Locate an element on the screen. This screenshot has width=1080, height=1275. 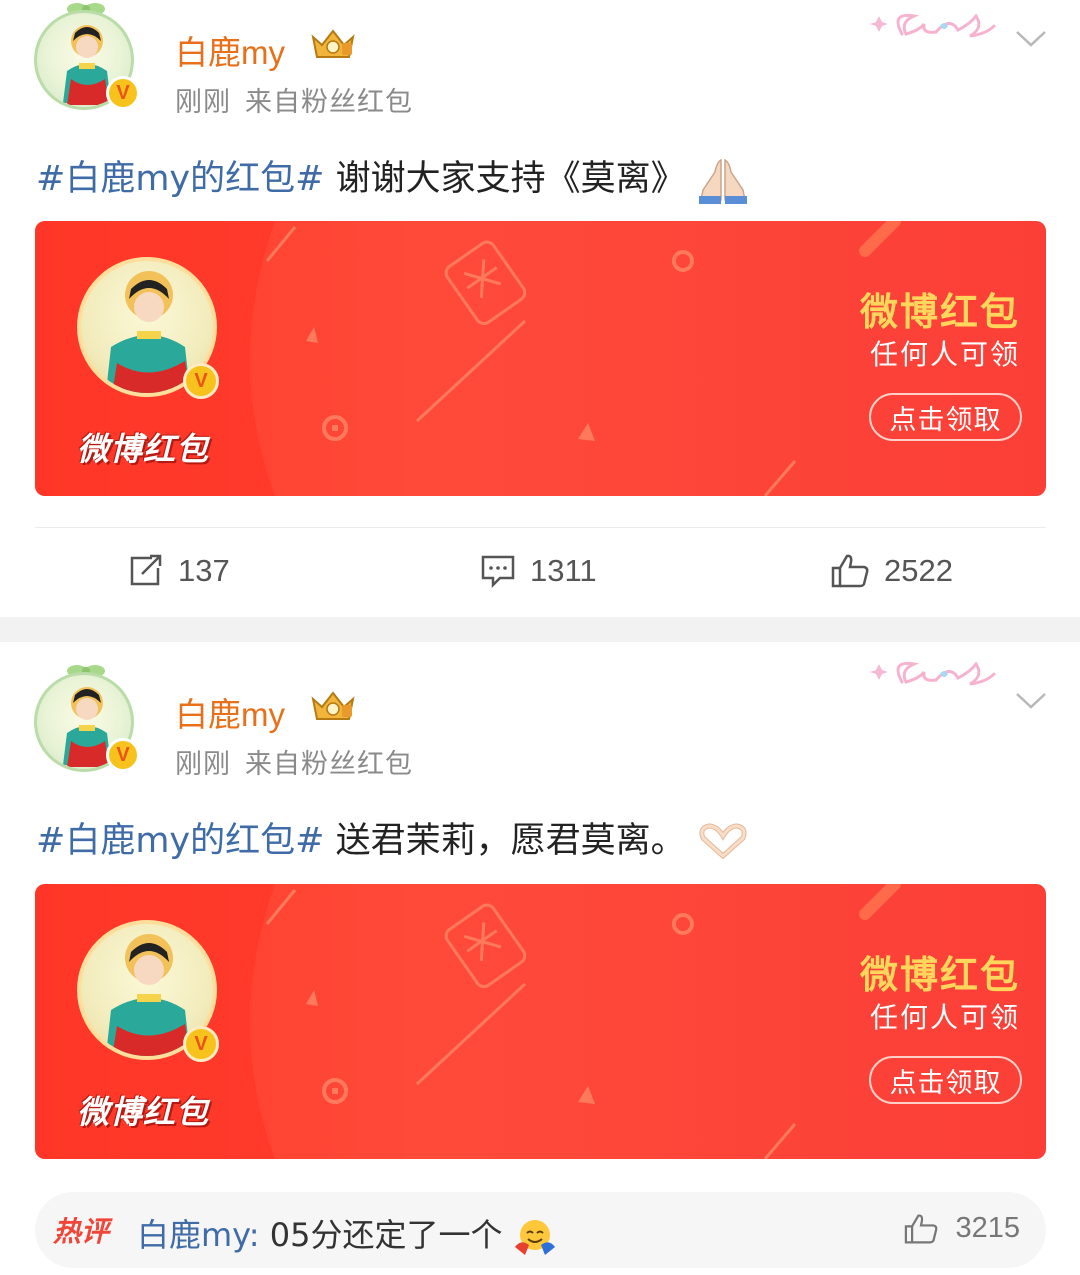
heart-hands-icon is located at coordinates (723, 841).